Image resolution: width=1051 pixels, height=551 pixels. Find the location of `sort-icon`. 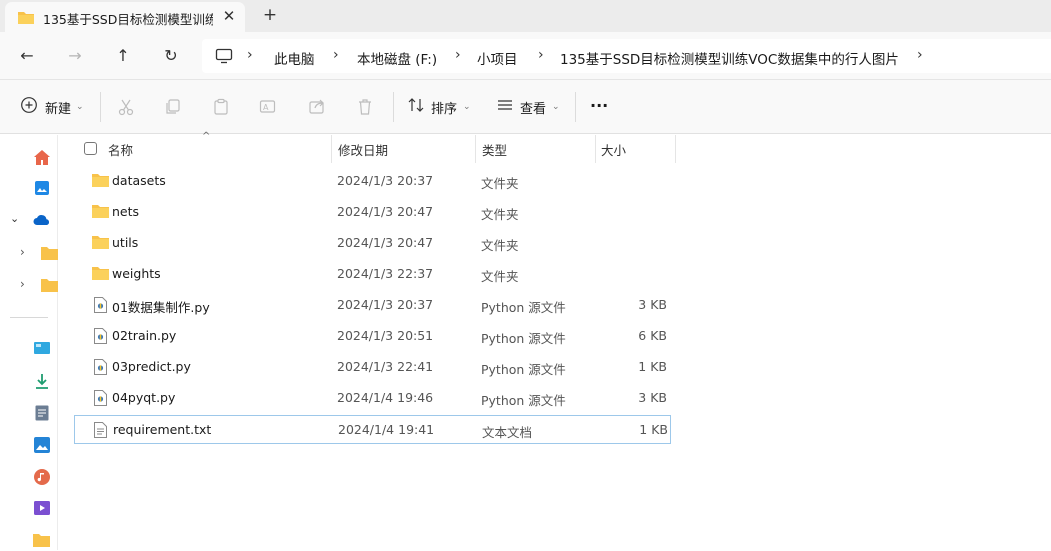

sort-icon is located at coordinates (416, 107).